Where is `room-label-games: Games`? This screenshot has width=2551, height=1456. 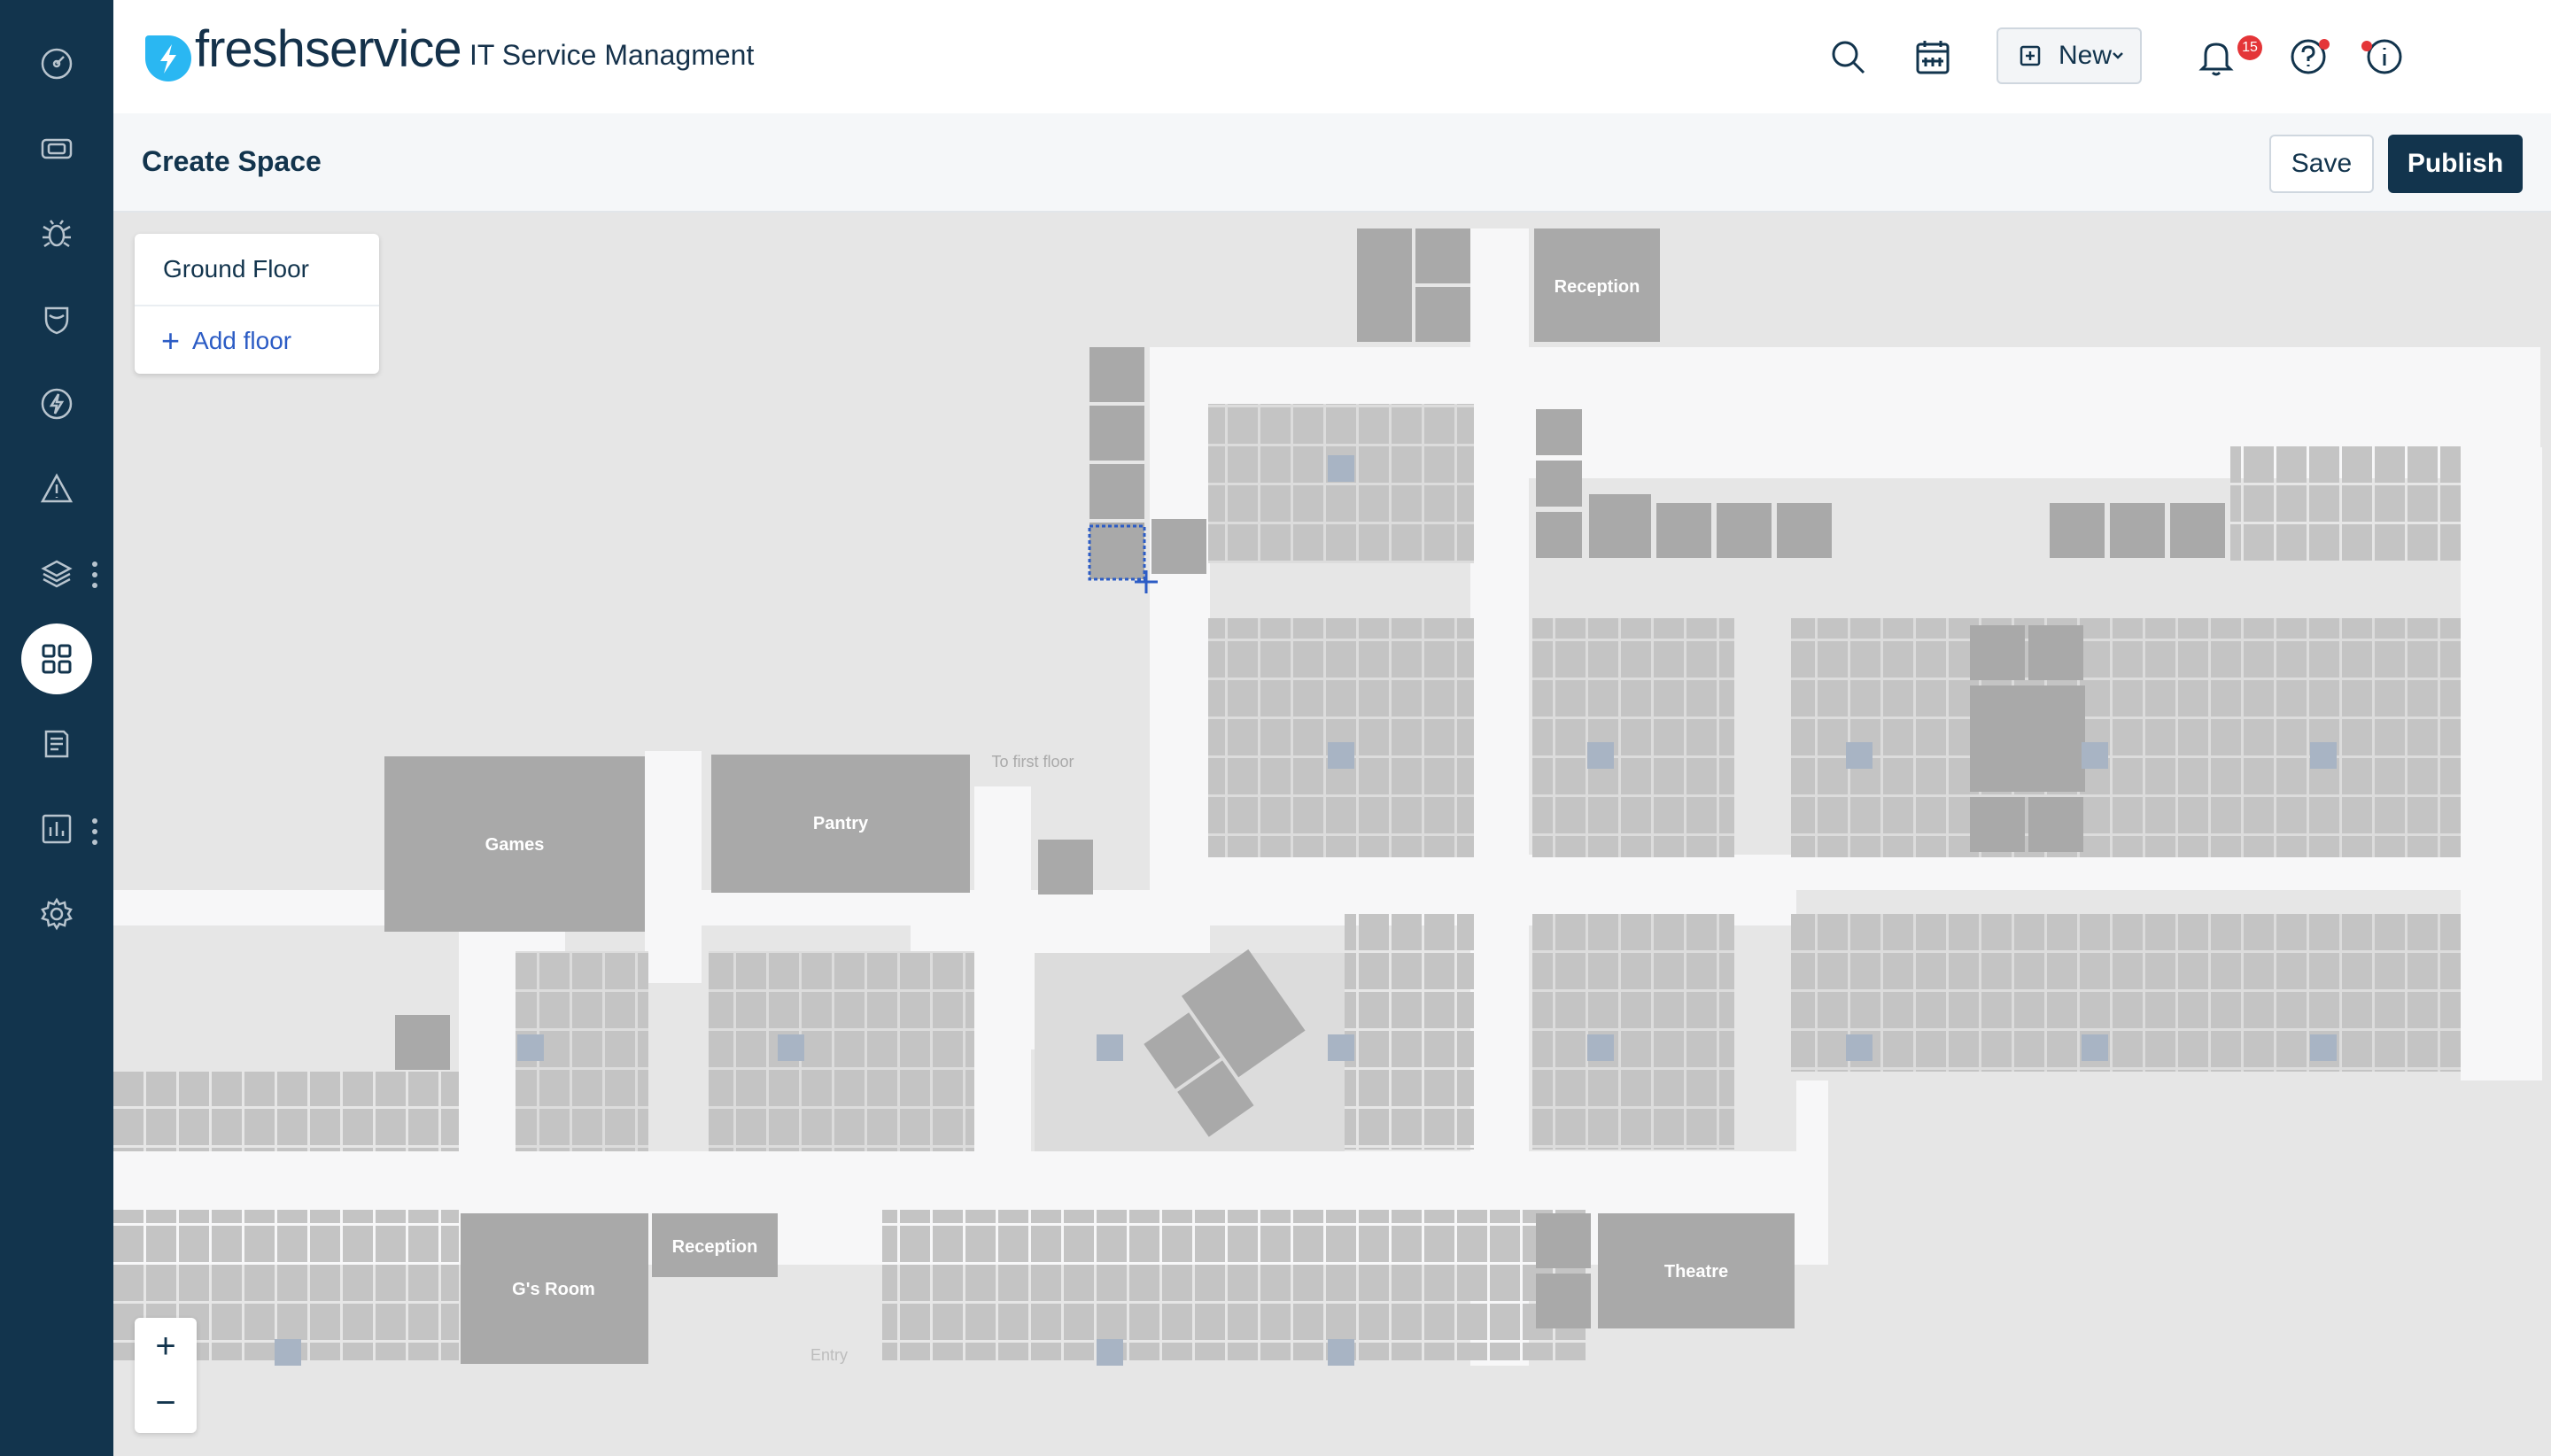
room-label-games: Games is located at coordinates (515, 845).